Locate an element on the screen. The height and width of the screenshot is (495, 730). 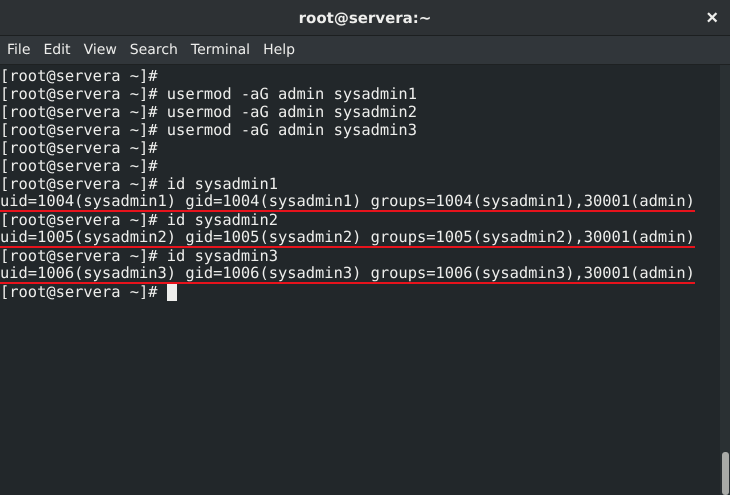
terminal-line: [root@servera ~]# usermod -aG admin sysadmin2 is located at coordinates (208, 112).